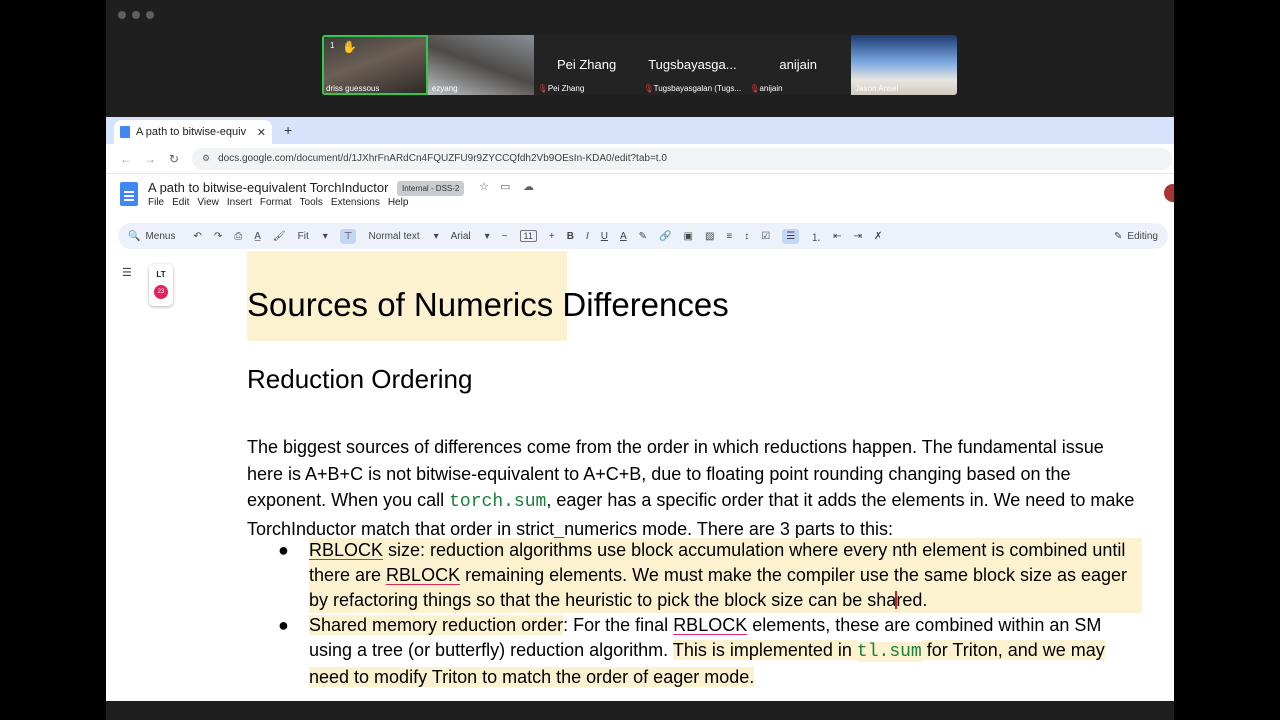  Describe the element at coordinates (505, 236) in the screenshot. I see `decrease-font-icon: −` at that location.